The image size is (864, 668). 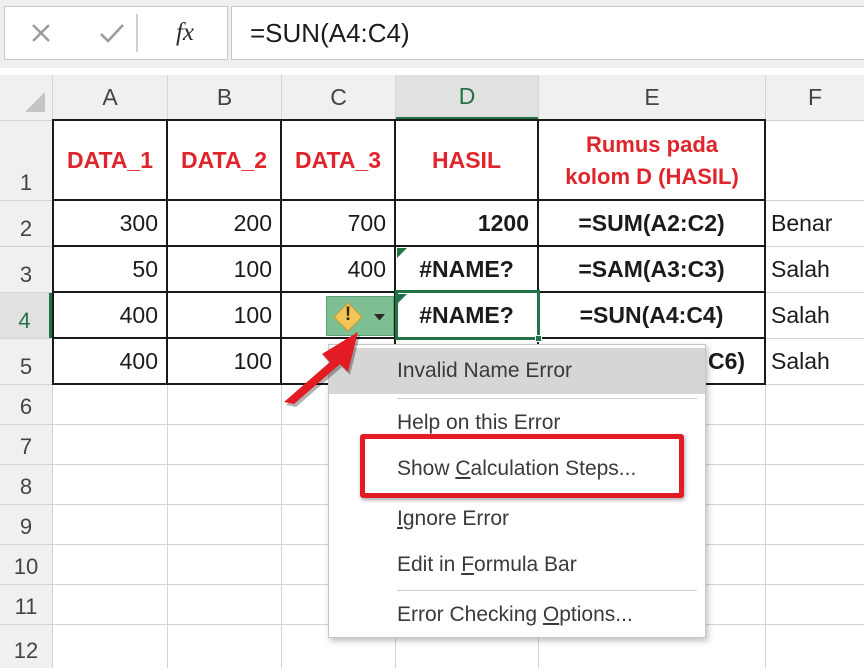 I want to click on header-rumus-line2: kolom D (HASIL), so click(x=652, y=176).